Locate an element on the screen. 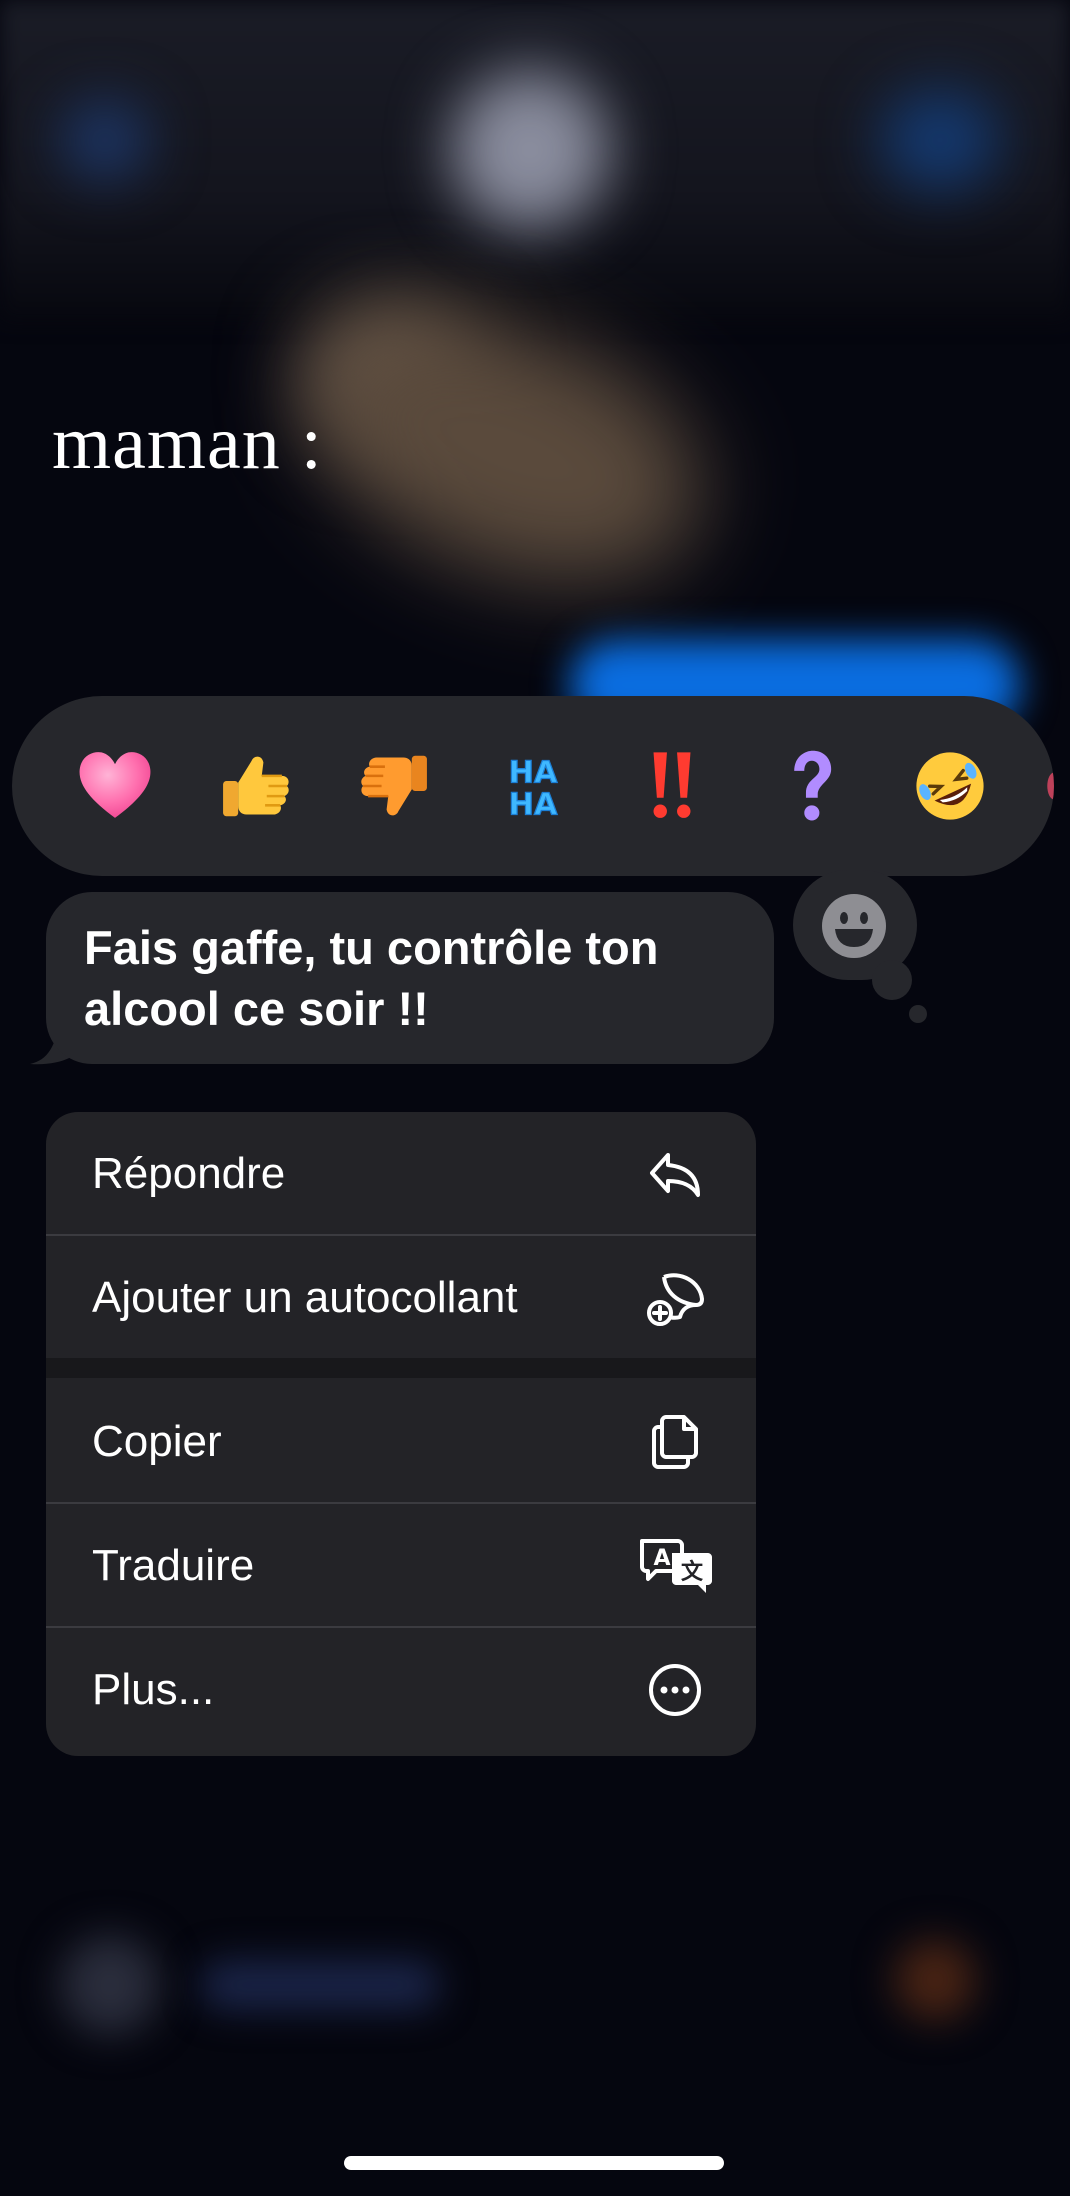 The width and height of the screenshot is (1070, 2196). reaction-exclamation is located at coordinates (672, 786).